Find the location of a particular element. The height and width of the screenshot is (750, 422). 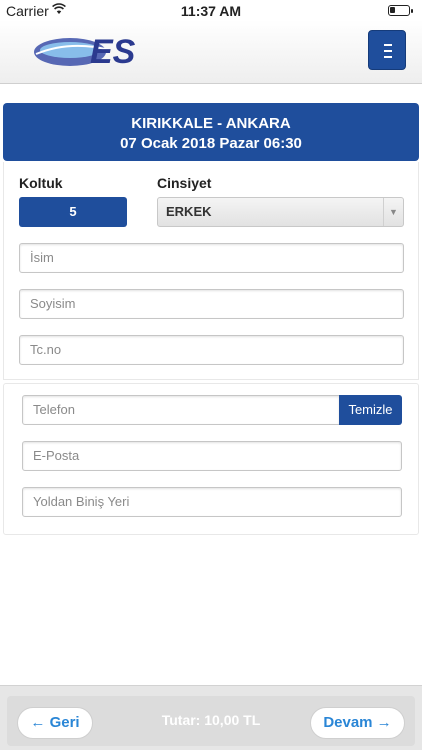

seat-number: 5 is located at coordinates (73, 212).